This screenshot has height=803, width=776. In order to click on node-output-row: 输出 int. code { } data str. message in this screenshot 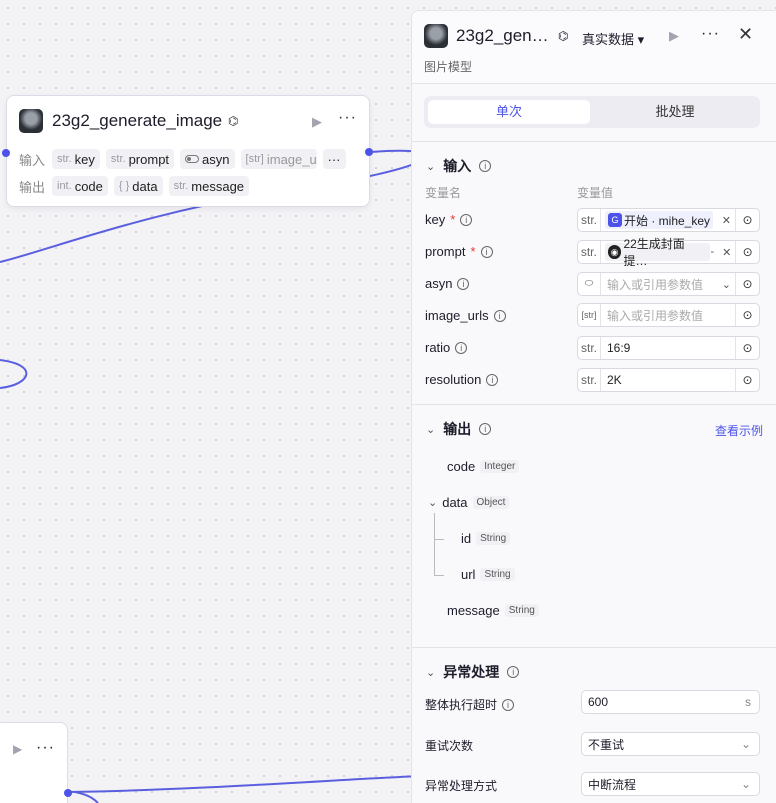, I will do `click(134, 186)`.